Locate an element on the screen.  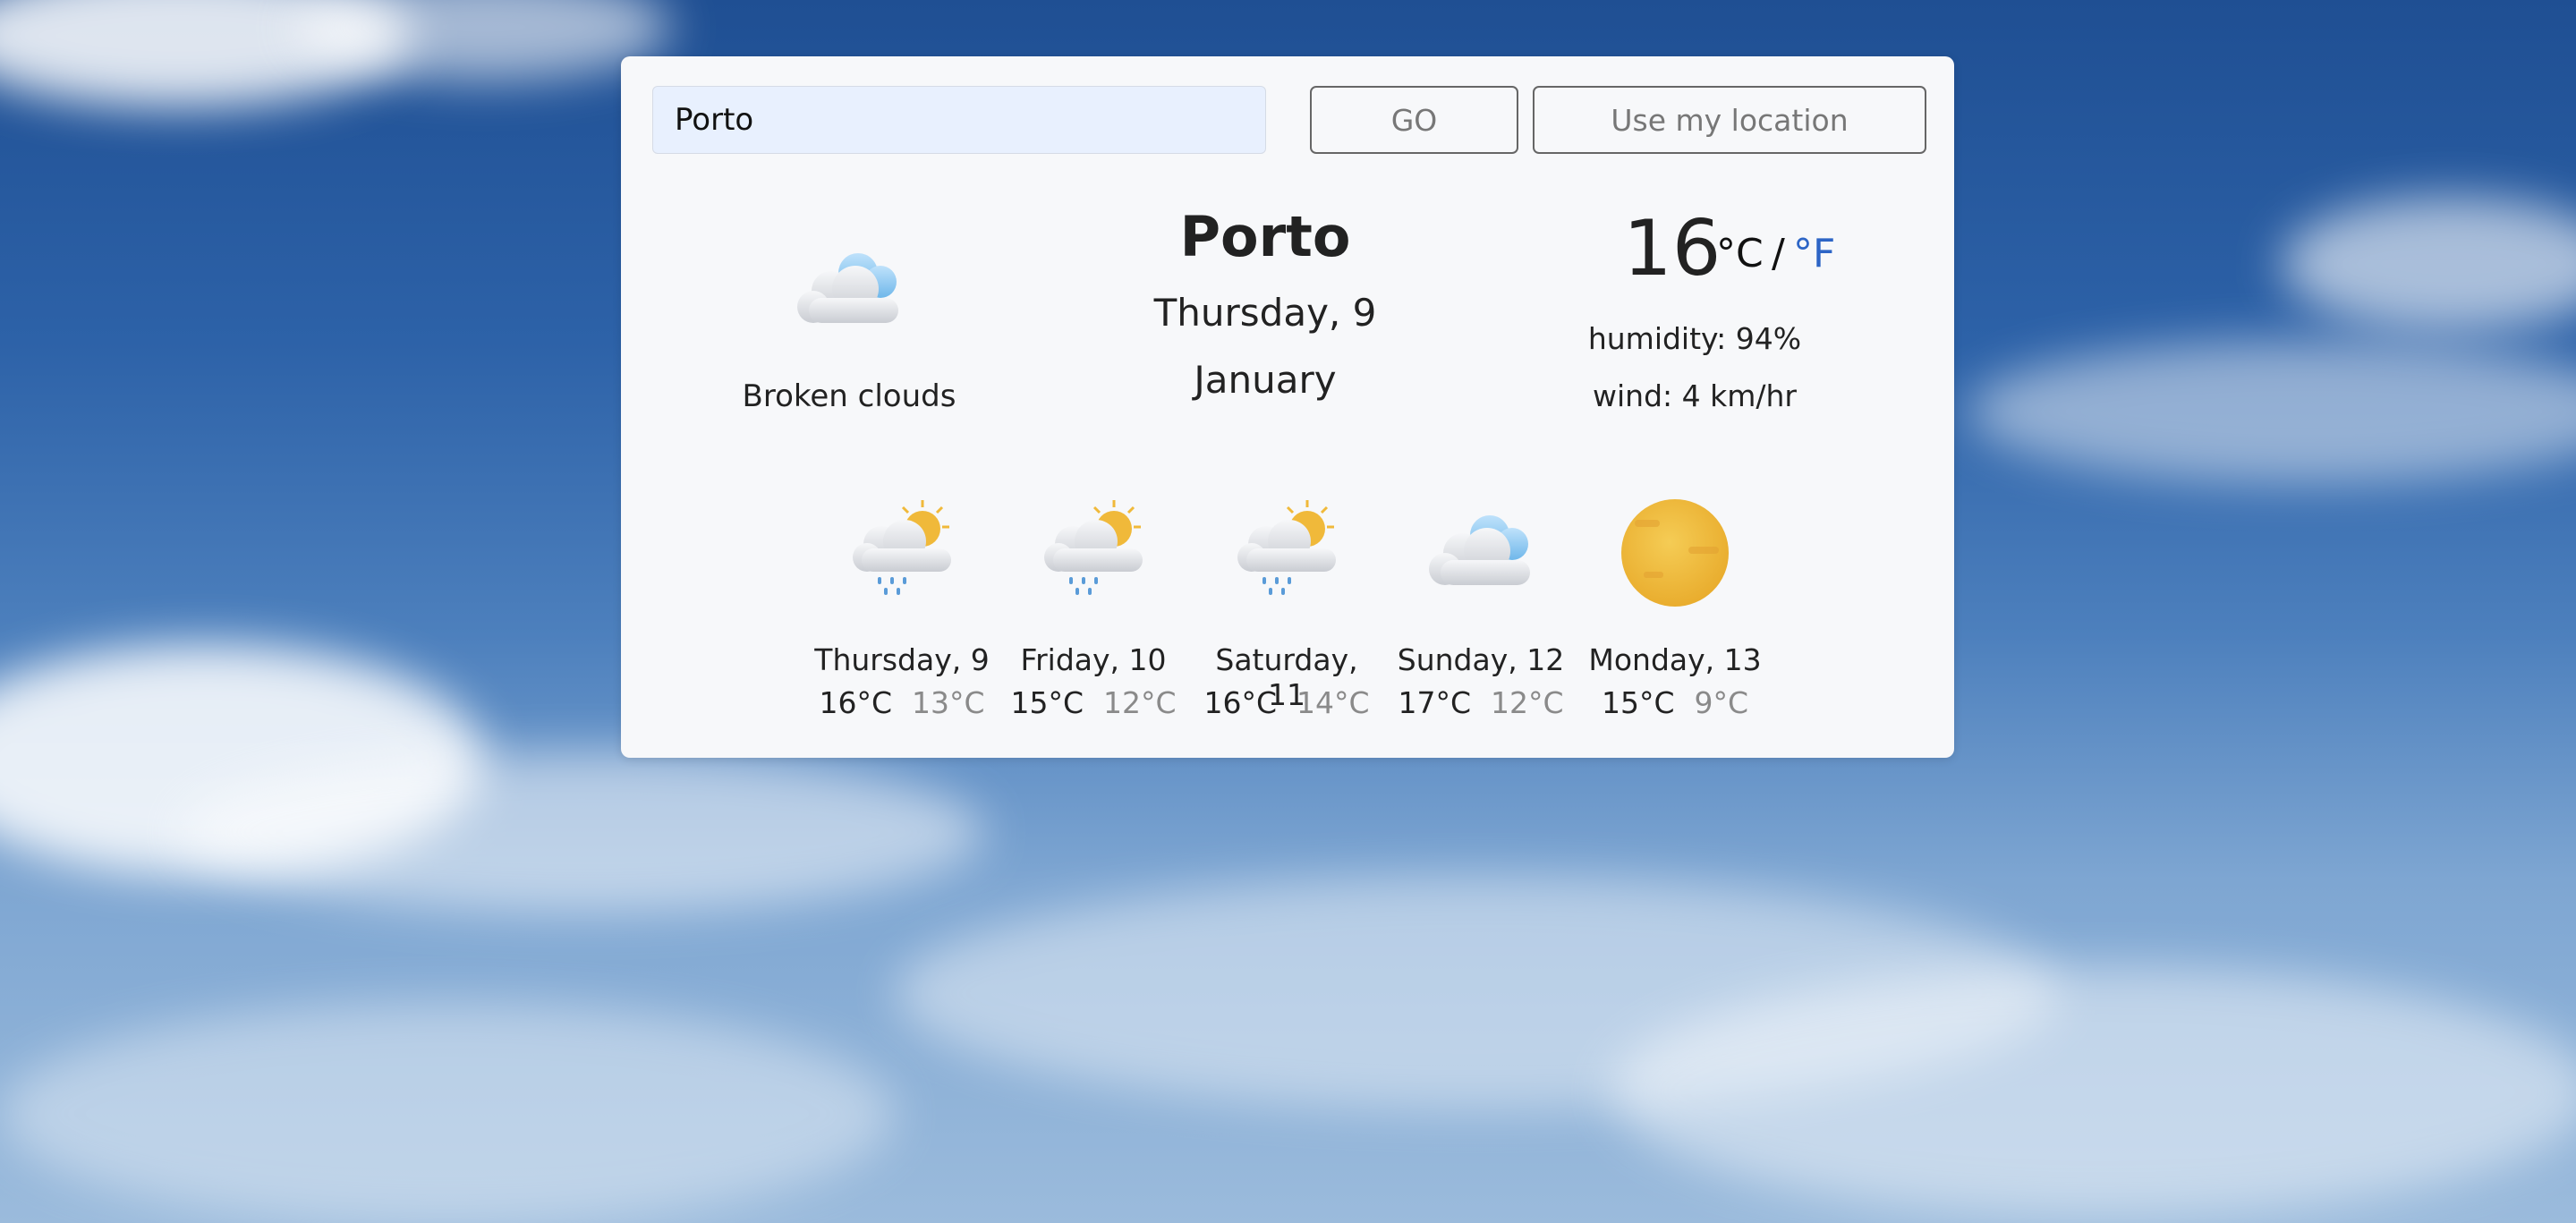
current-temperature: 16 °C / °F is located at coordinates (1695, 248).